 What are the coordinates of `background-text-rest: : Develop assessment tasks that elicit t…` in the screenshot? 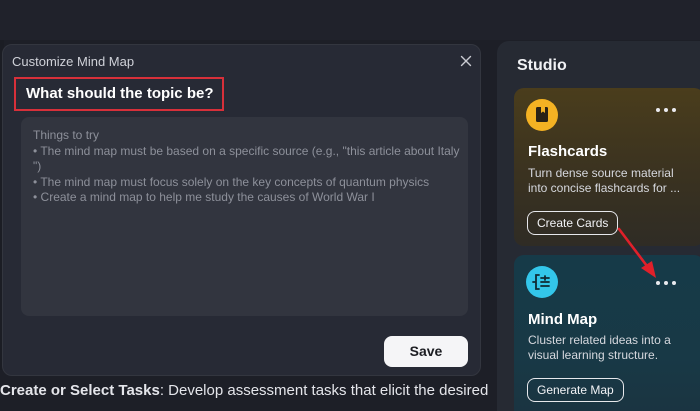 It's located at (324, 390).